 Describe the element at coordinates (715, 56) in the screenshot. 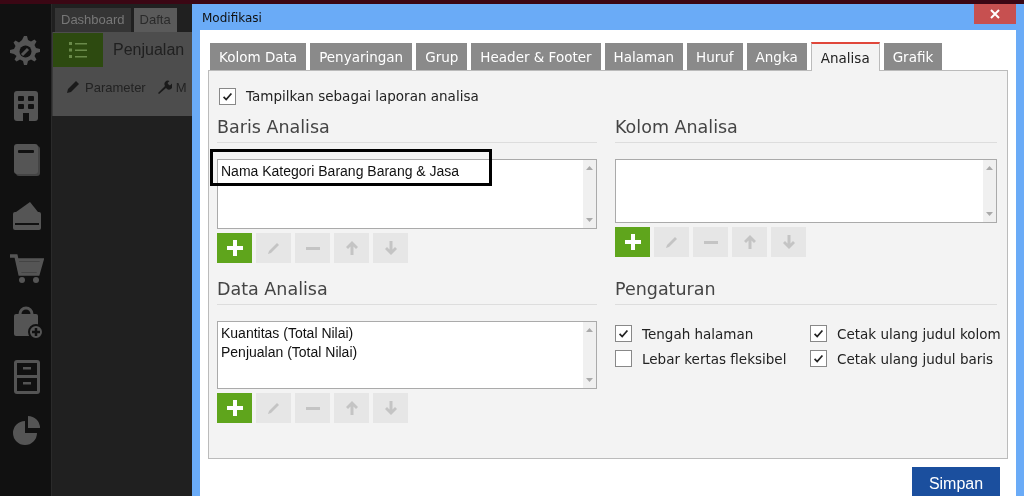

I see `tab: Huruf` at that location.